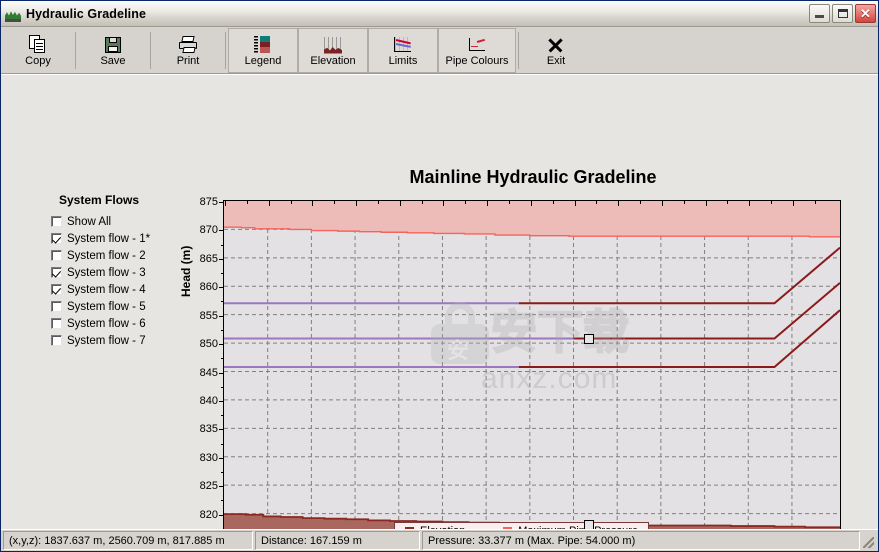 The image size is (879, 552). I want to click on toolbar-button-copy: Copy, so click(38, 50).